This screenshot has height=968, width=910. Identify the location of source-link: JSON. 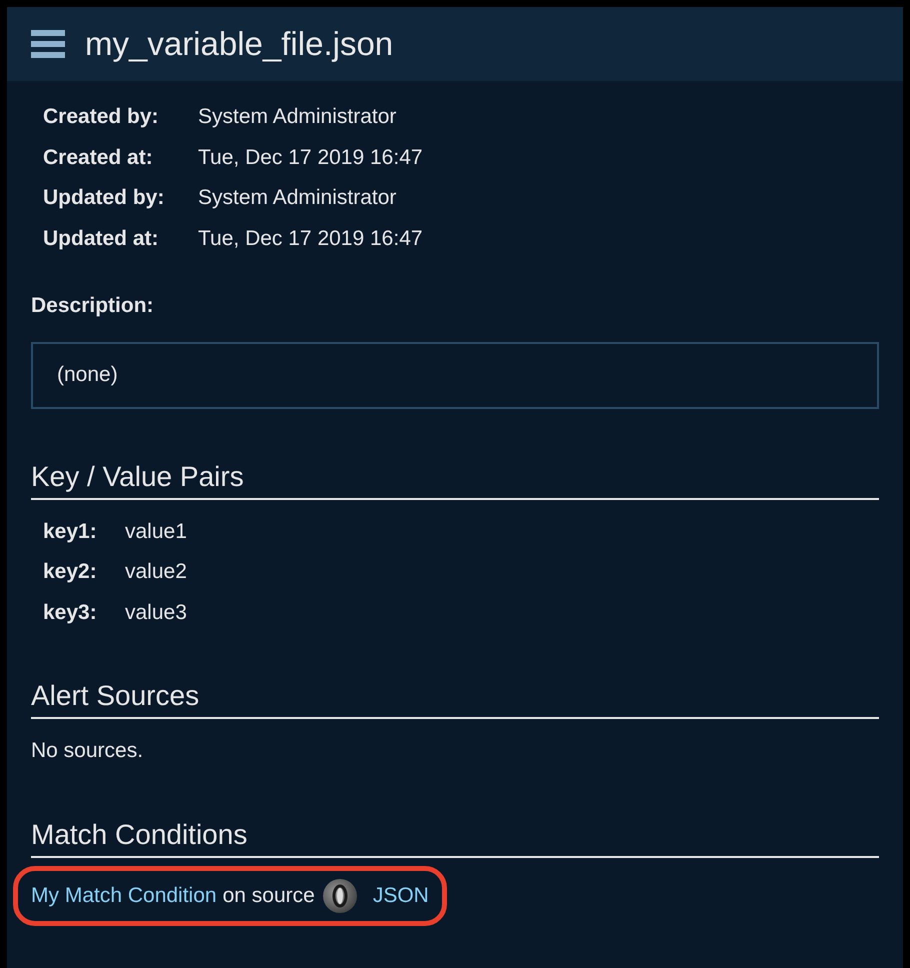
(400, 896).